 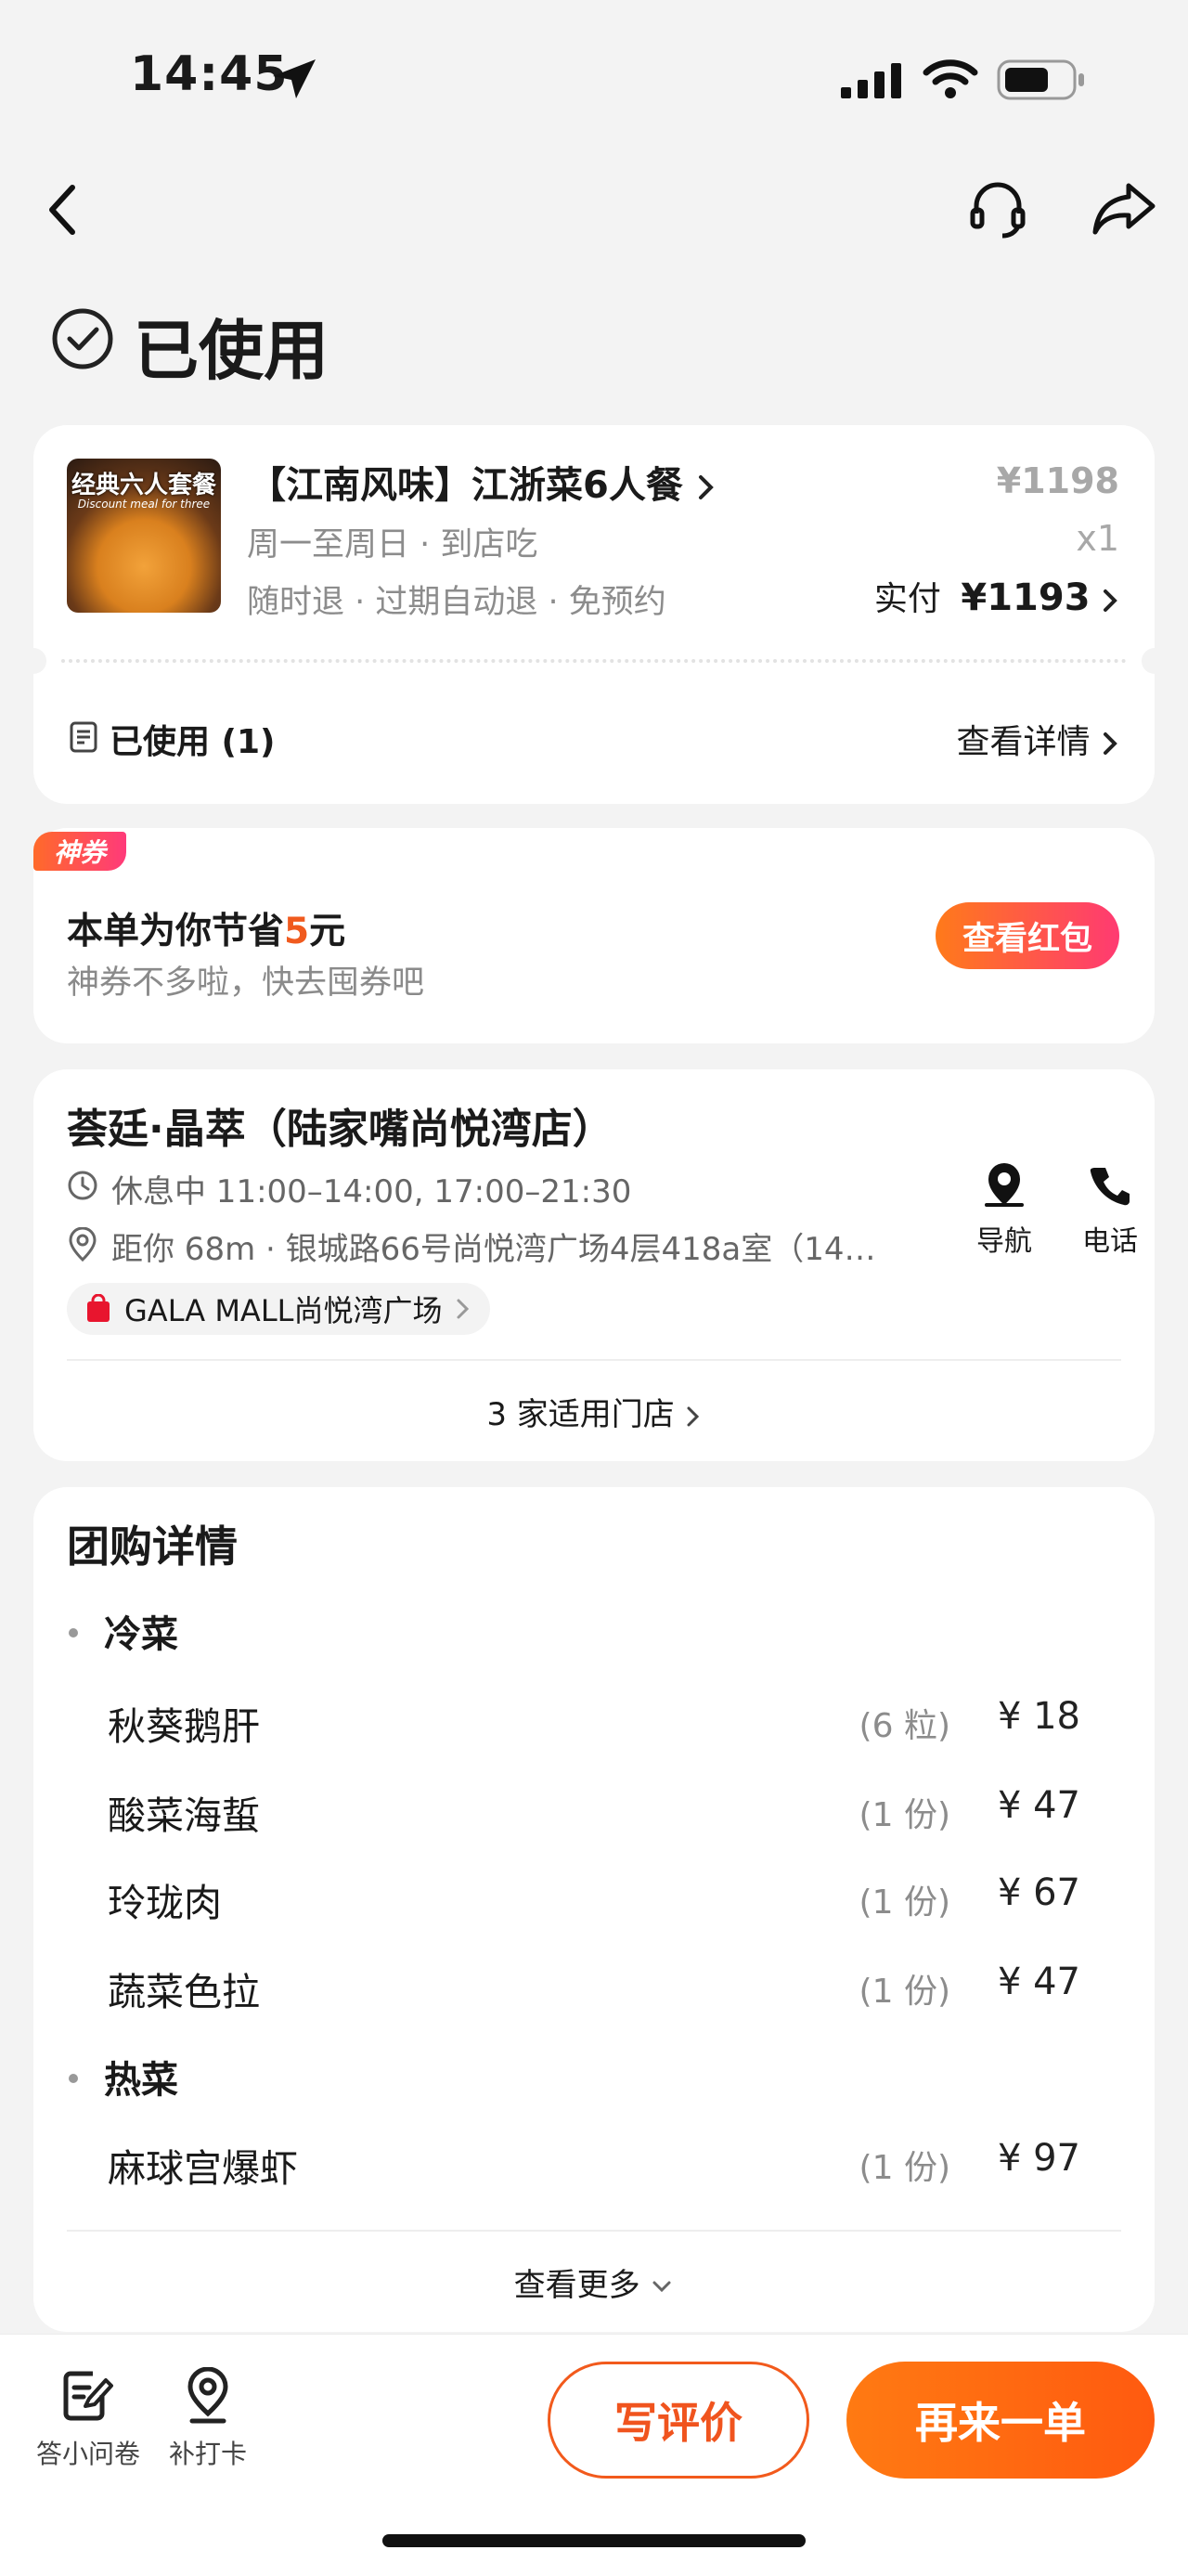 What do you see at coordinates (165, 1903) in the screenshot?
I see `menu-item-name: 玲珑肉` at bounding box center [165, 1903].